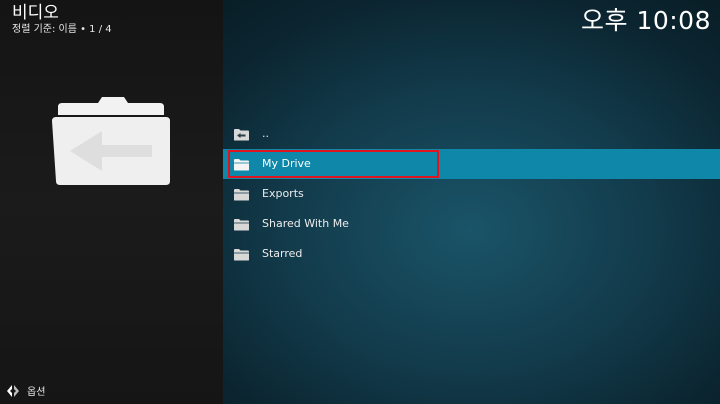  What do you see at coordinates (111, 141) in the screenshot?
I see `folder-back-thumbnail-icon` at bounding box center [111, 141].